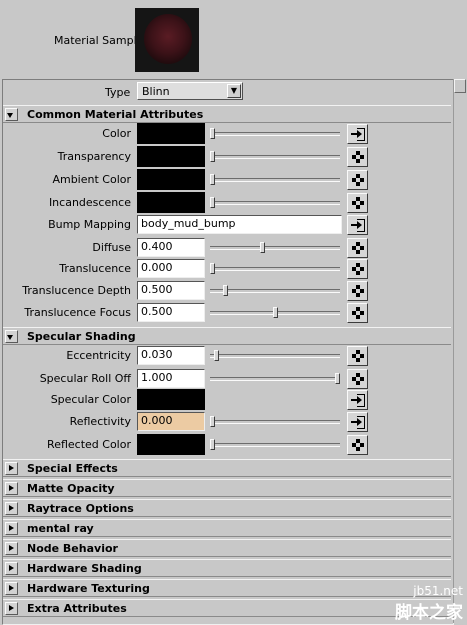 The width and height of the screenshot is (467, 625). Describe the element at coordinates (357, 248) in the screenshot. I see `diffuse-checker-map-icon` at that location.